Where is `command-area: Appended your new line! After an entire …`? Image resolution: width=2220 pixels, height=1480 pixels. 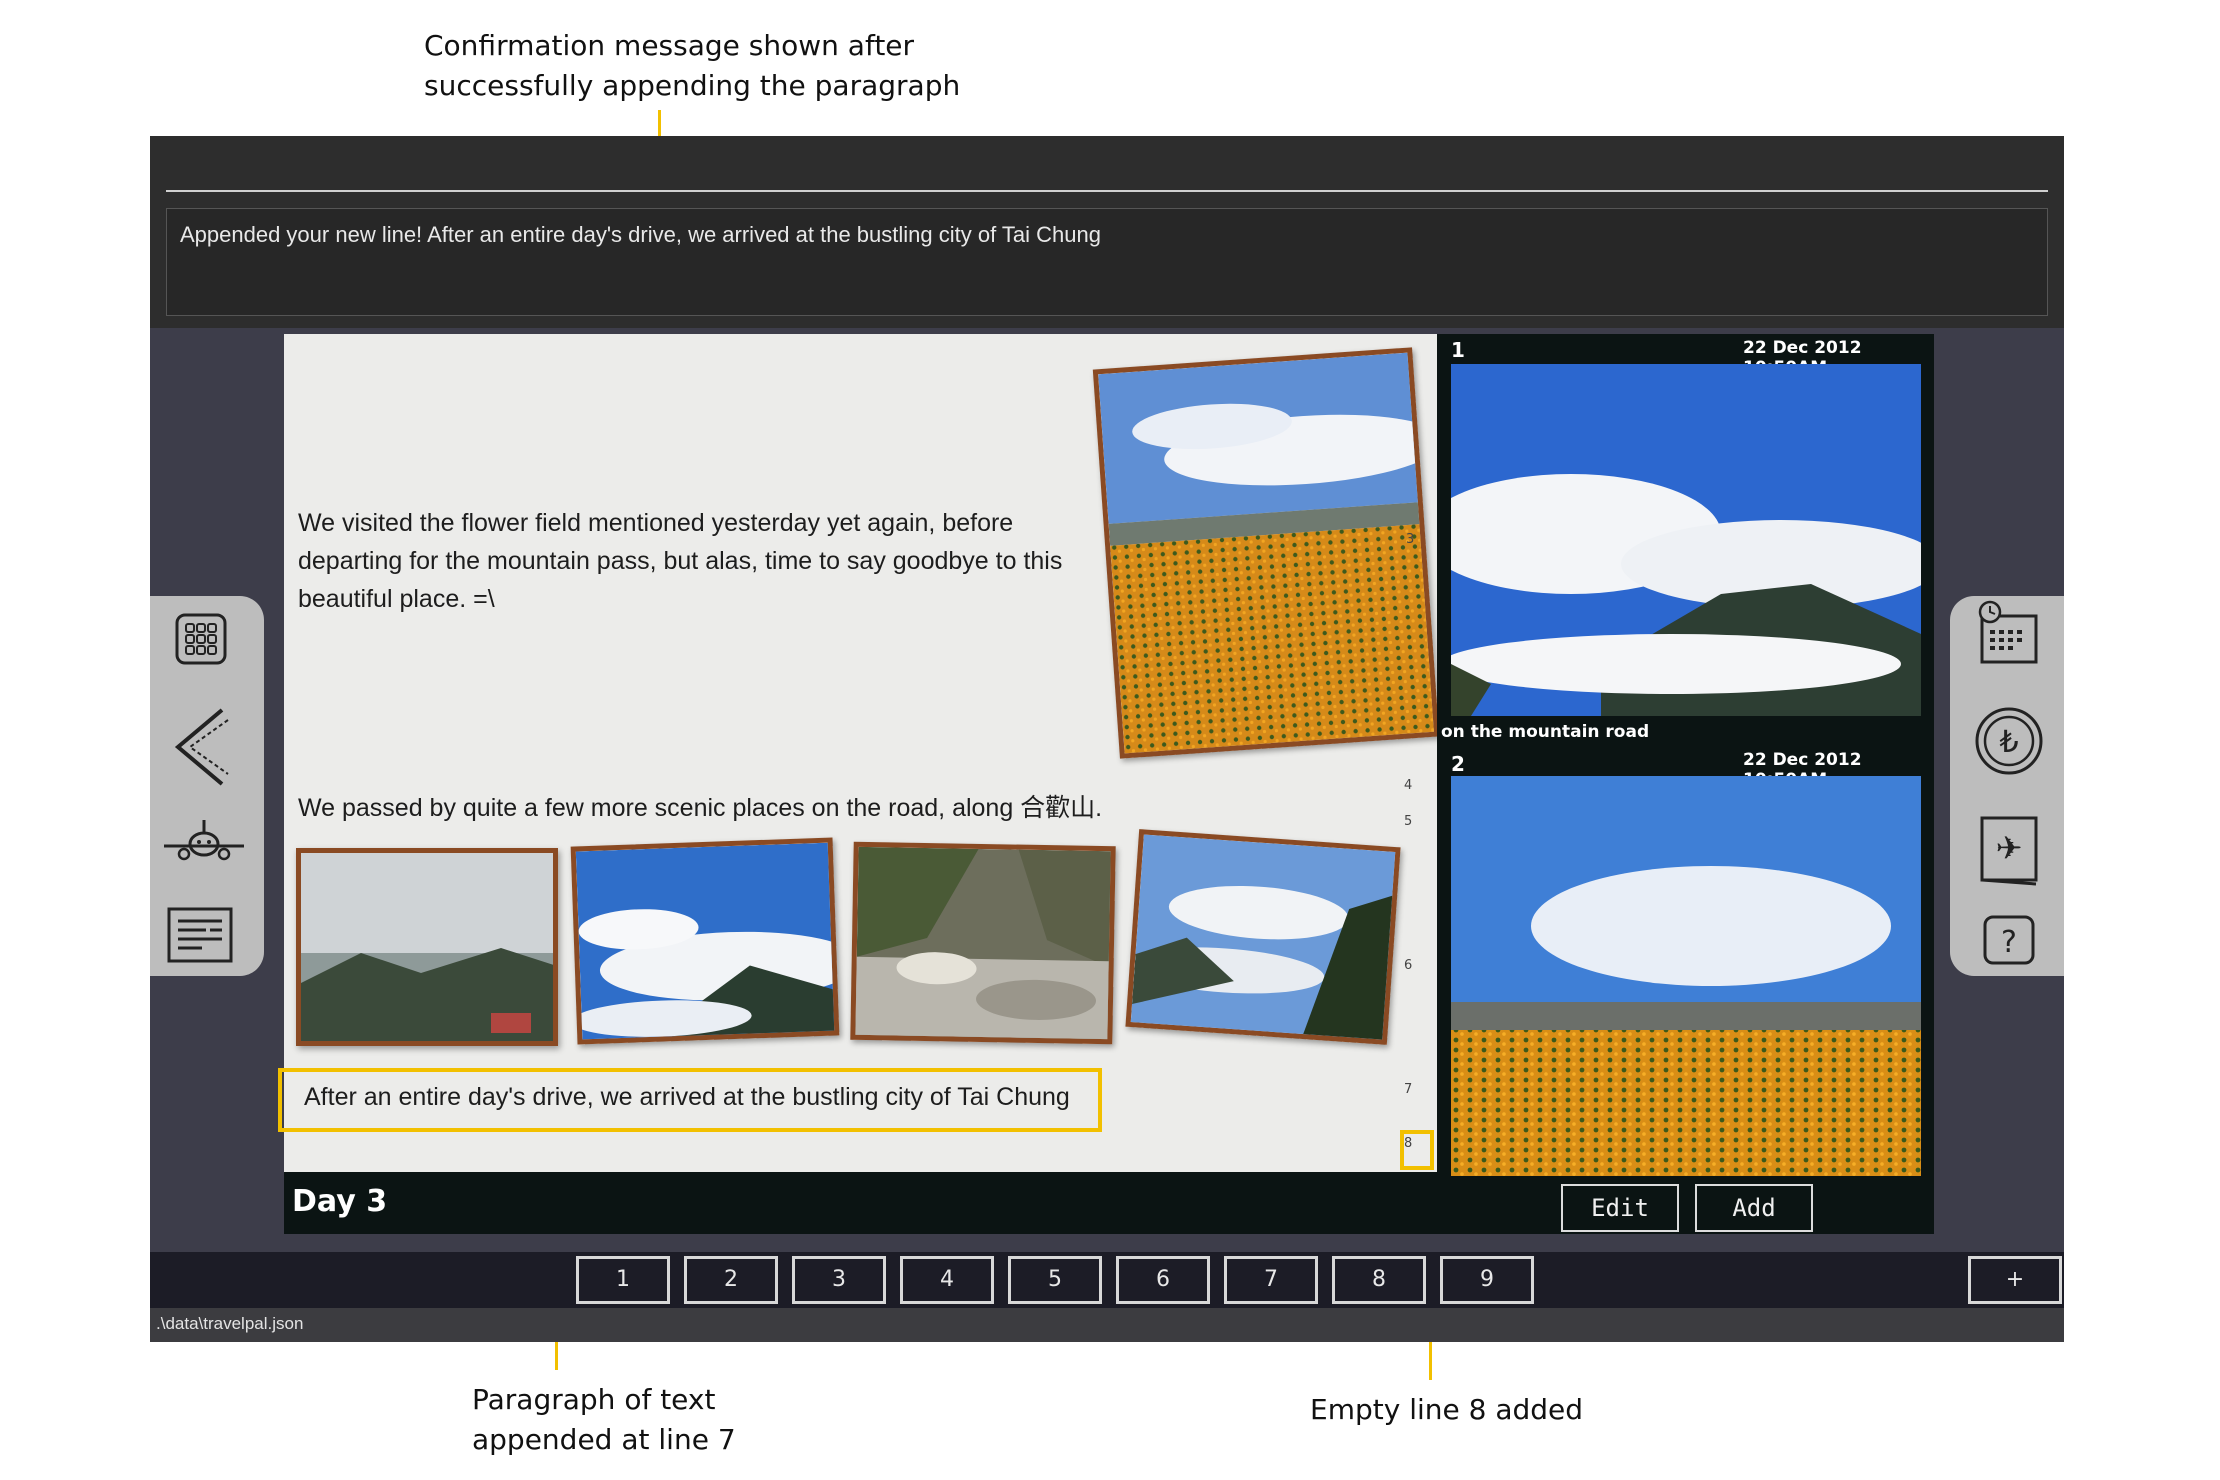 command-area: Appended your new line! After an entire … is located at coordinates (1107, 232).